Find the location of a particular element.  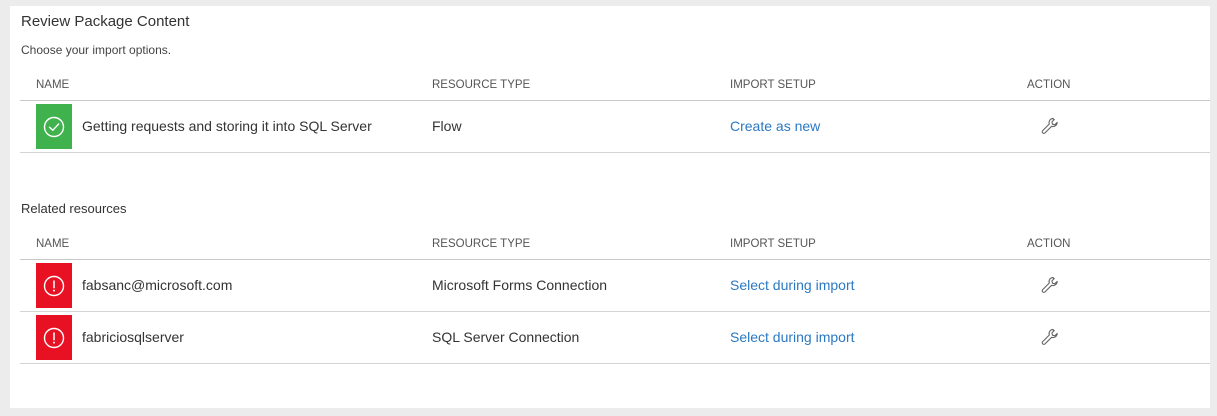

check-circle-icon is located at coordinates (54, 126).